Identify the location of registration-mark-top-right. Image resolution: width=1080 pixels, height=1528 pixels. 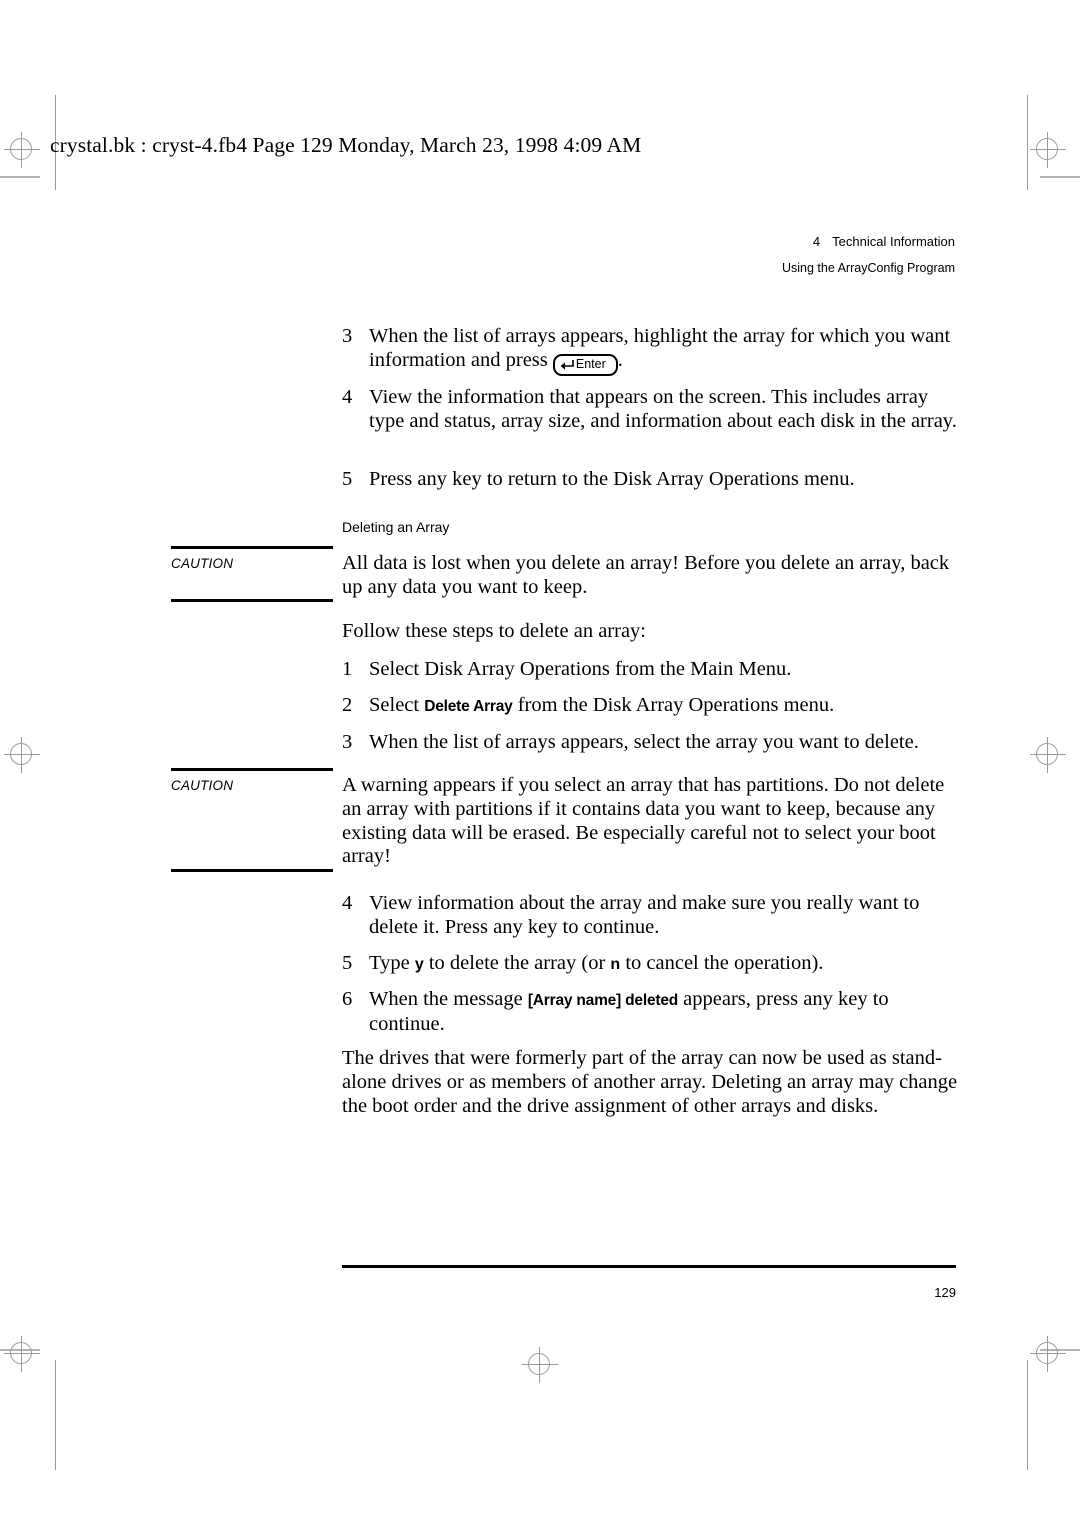
(1048, 150).